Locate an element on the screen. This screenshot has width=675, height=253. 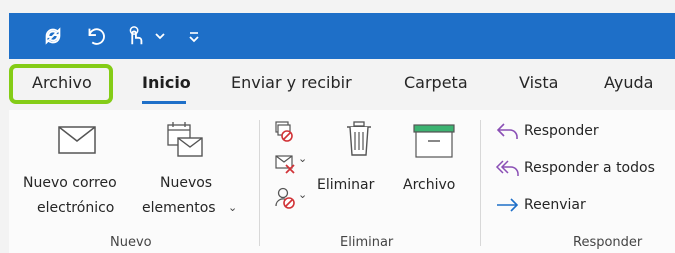
tab-enviar-y-recibir: Enviar y recibir is located at coordinates (291, 82).